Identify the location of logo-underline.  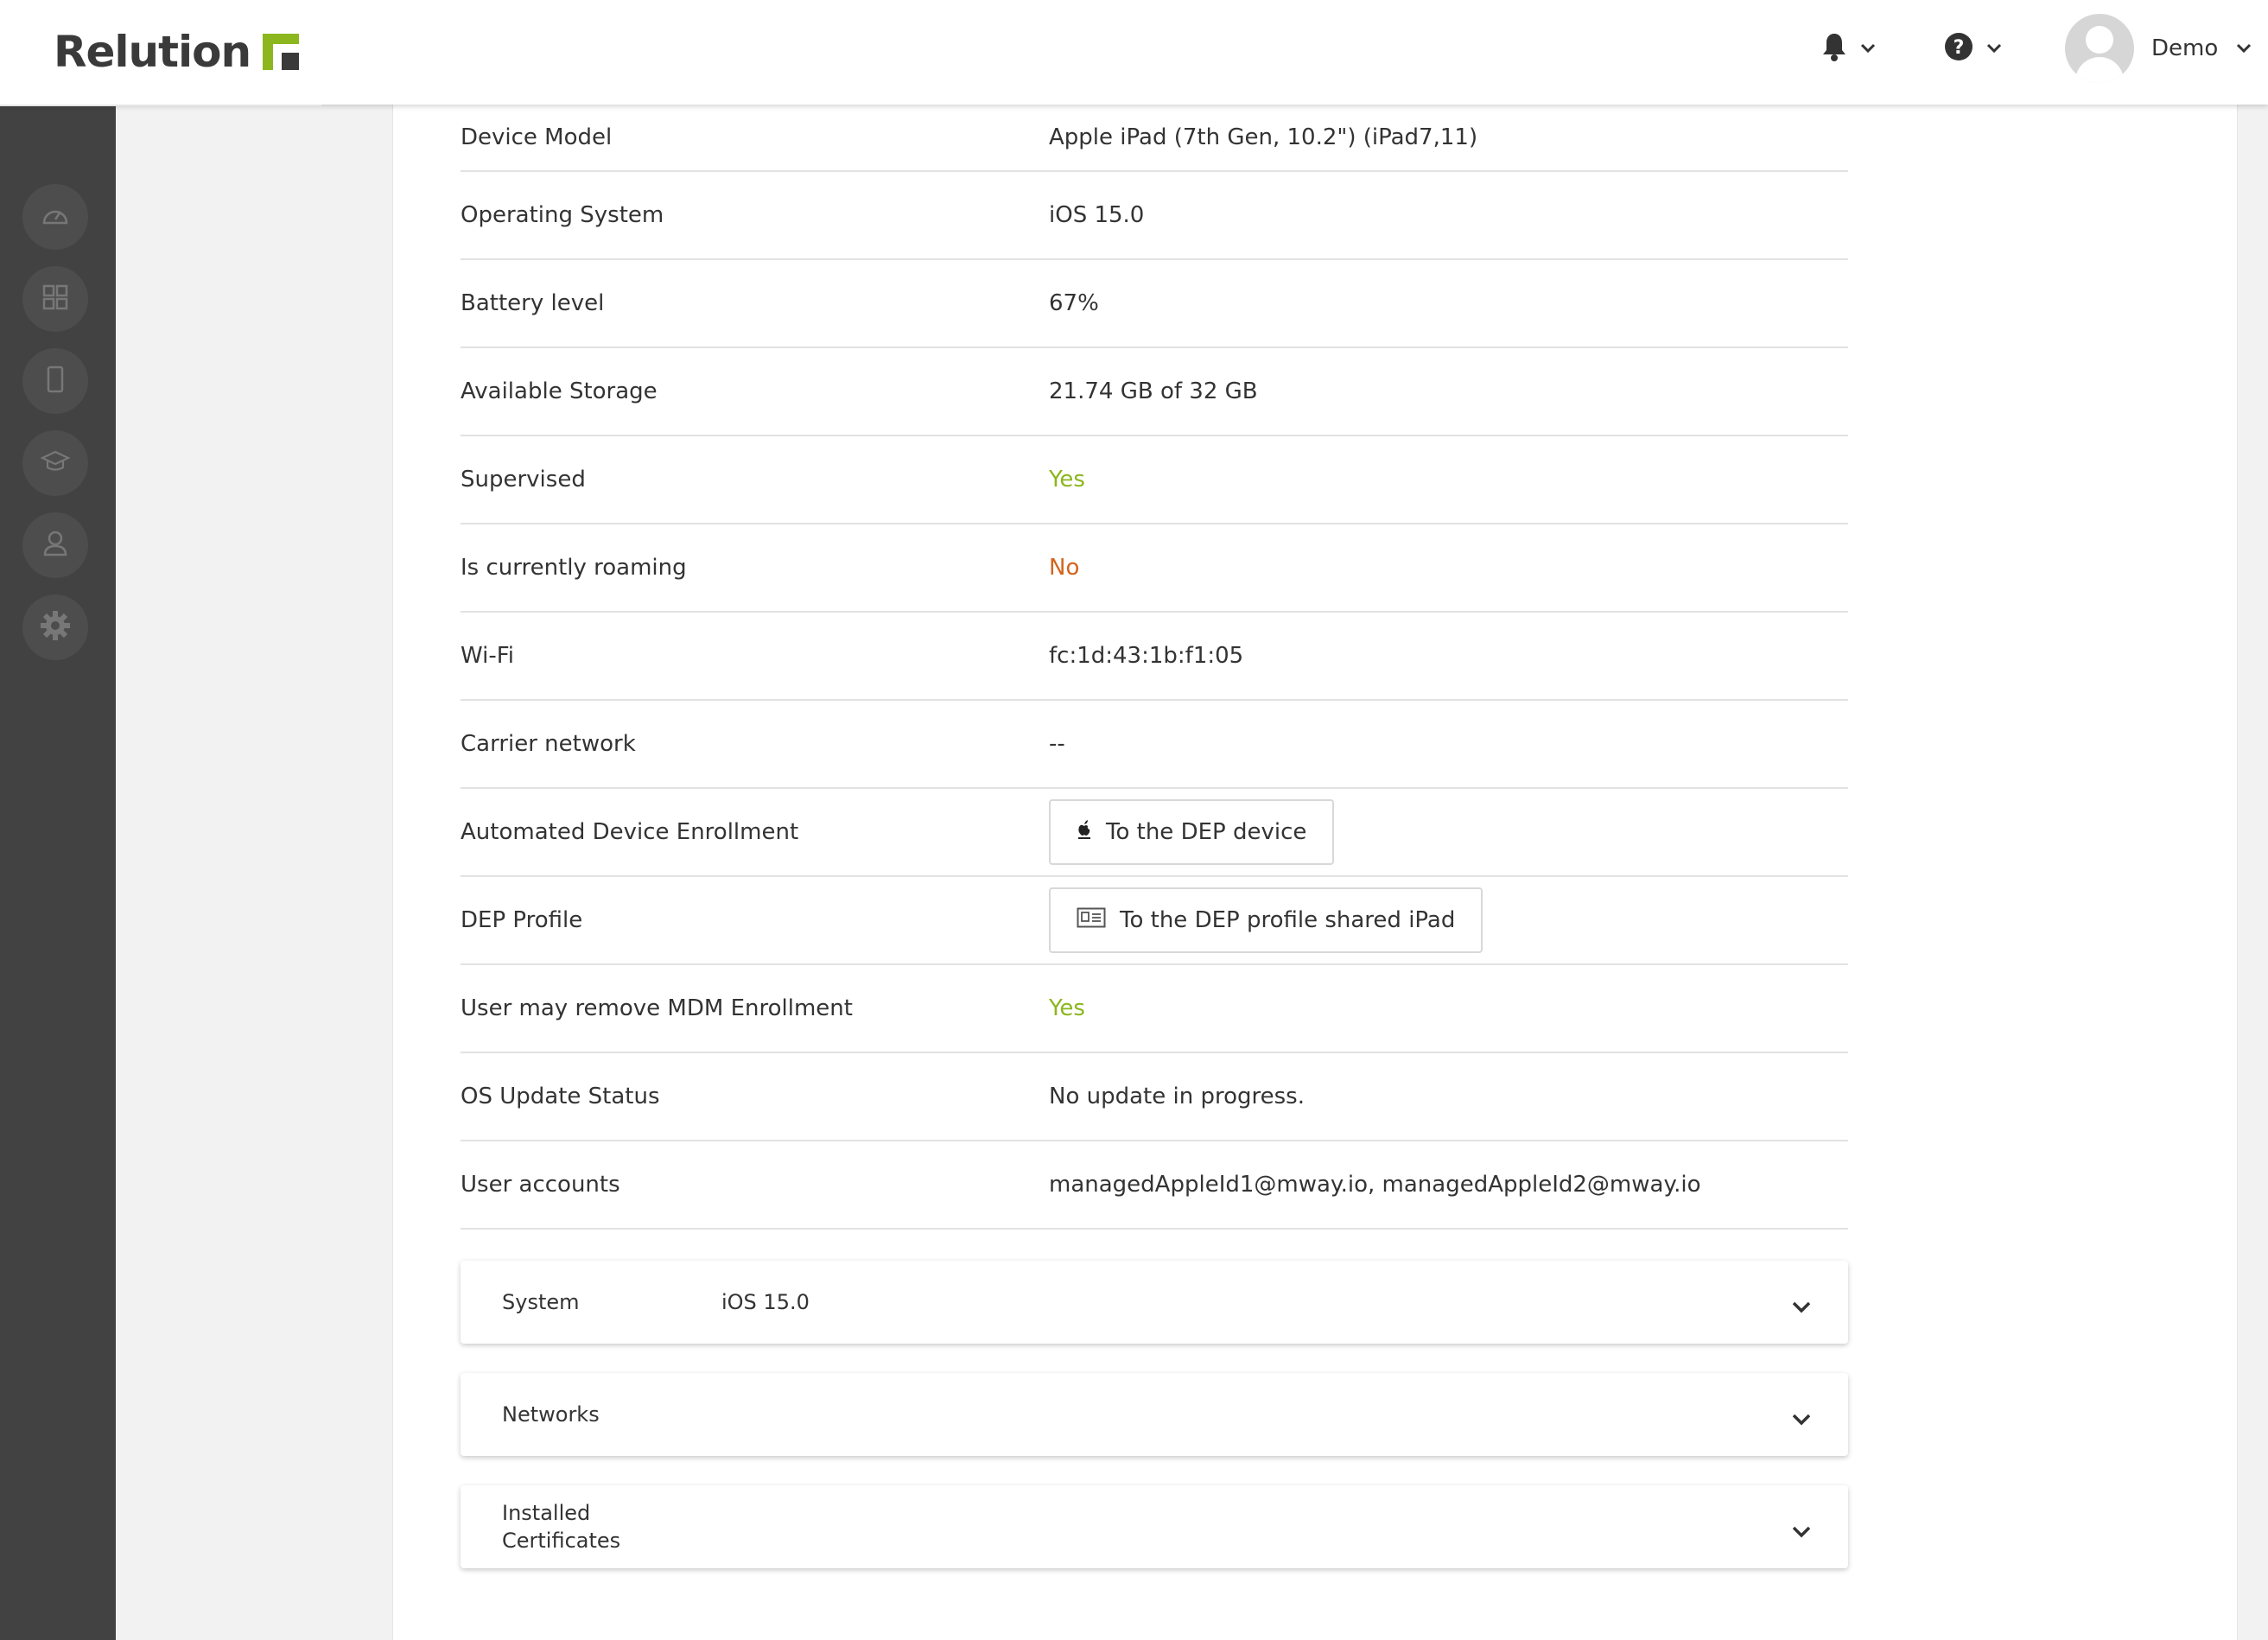
(160, 105).